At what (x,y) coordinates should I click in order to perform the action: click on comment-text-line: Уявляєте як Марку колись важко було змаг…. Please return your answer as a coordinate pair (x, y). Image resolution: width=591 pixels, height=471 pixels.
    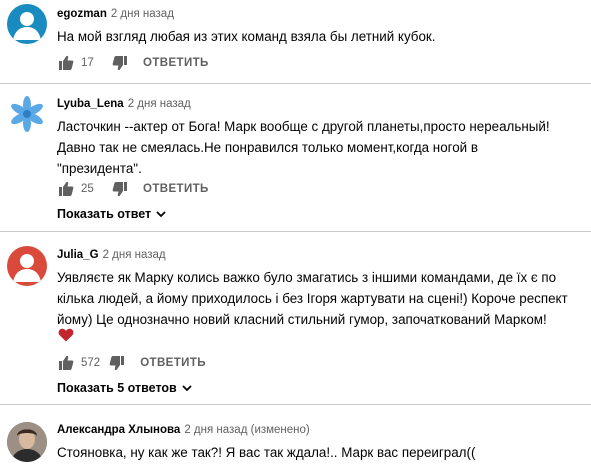
    Looking at the image, I should click on (307, 277).